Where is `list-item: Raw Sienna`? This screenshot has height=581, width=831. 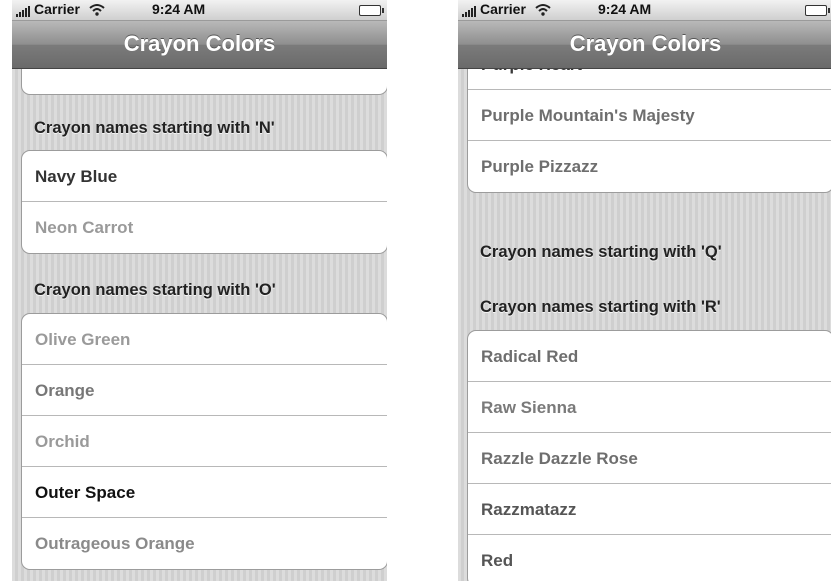
list-item: Raw Sienna is located at coordinates (649, 407).